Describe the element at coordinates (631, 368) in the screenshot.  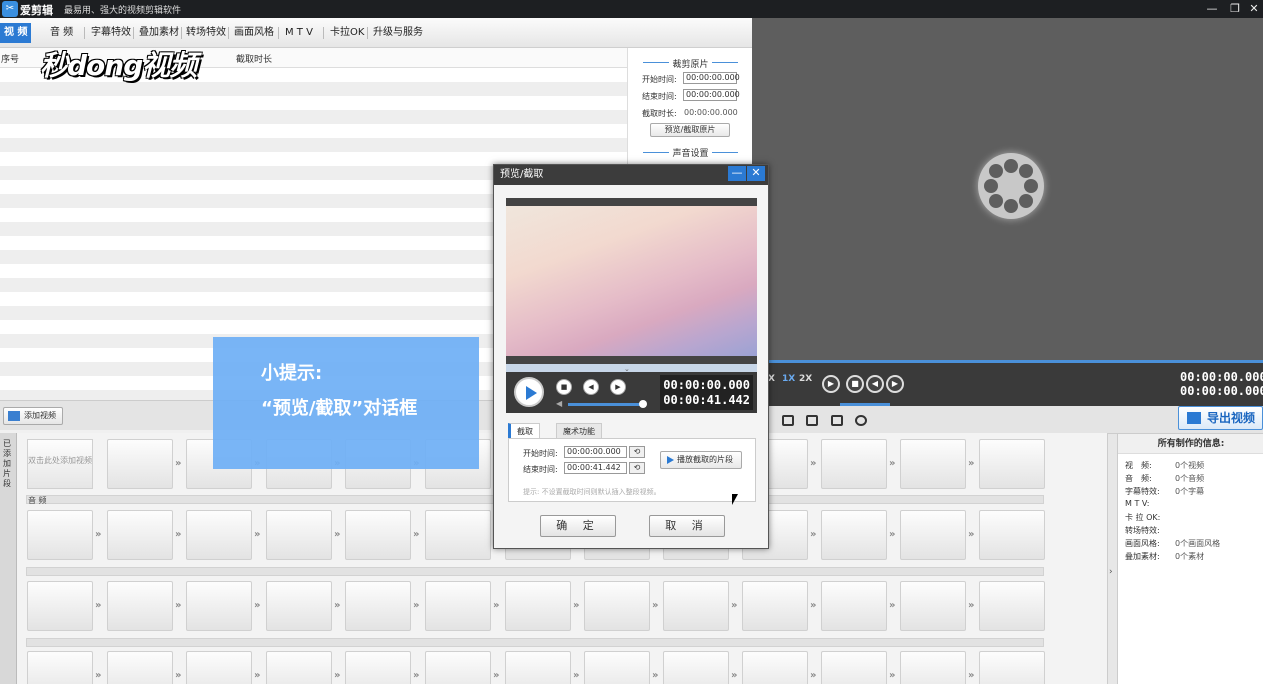
I see `dialog-seek-bar: ⌄` at that location.